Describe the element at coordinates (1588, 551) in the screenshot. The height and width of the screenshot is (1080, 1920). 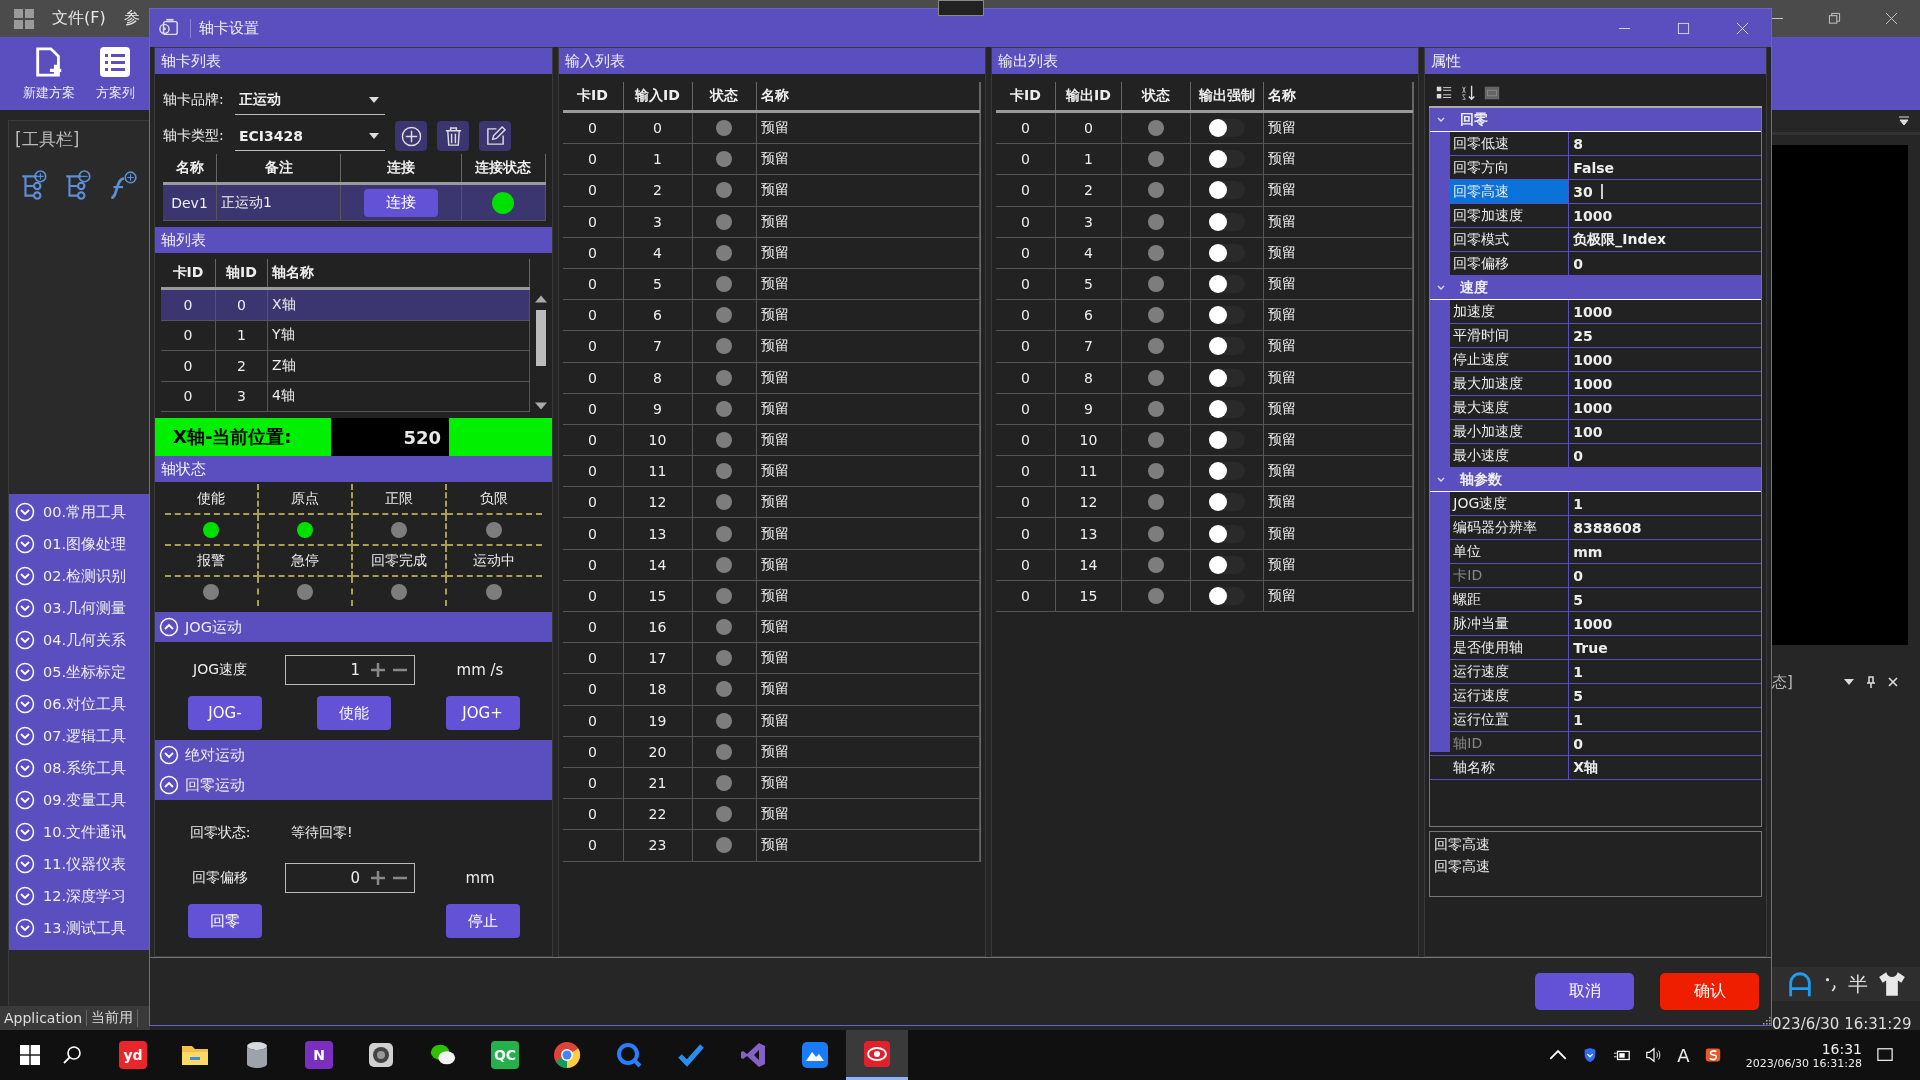
I see `property-value: mm` at that location.